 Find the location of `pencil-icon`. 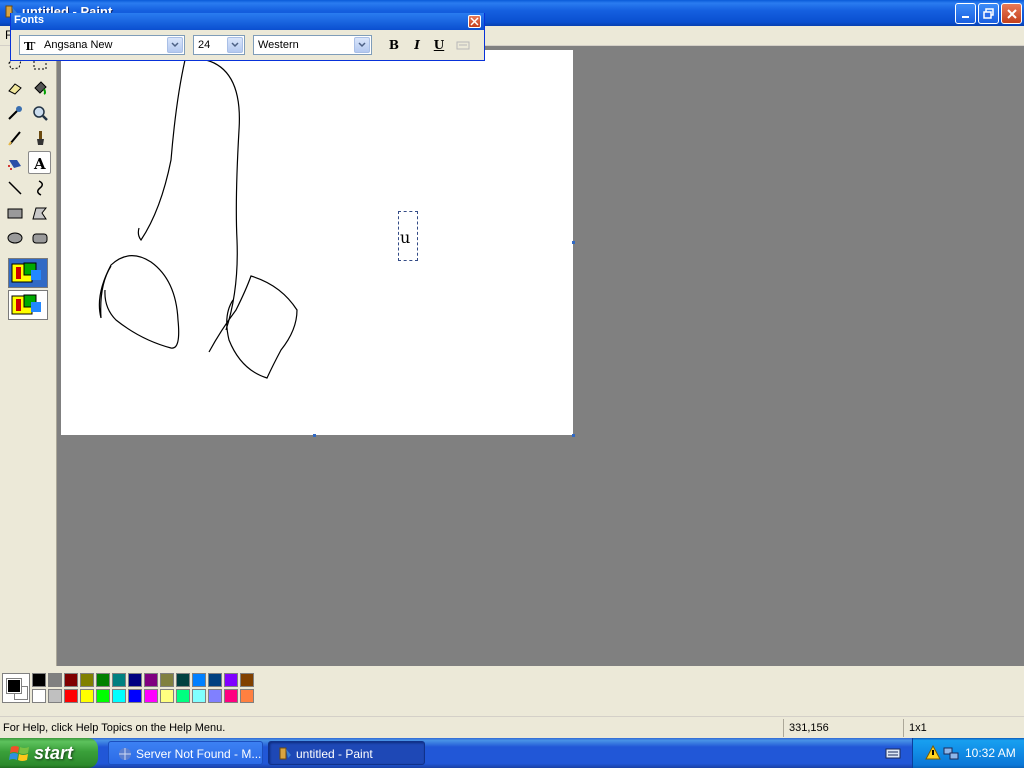

pencil-icon is located at coordinates (14, 138).